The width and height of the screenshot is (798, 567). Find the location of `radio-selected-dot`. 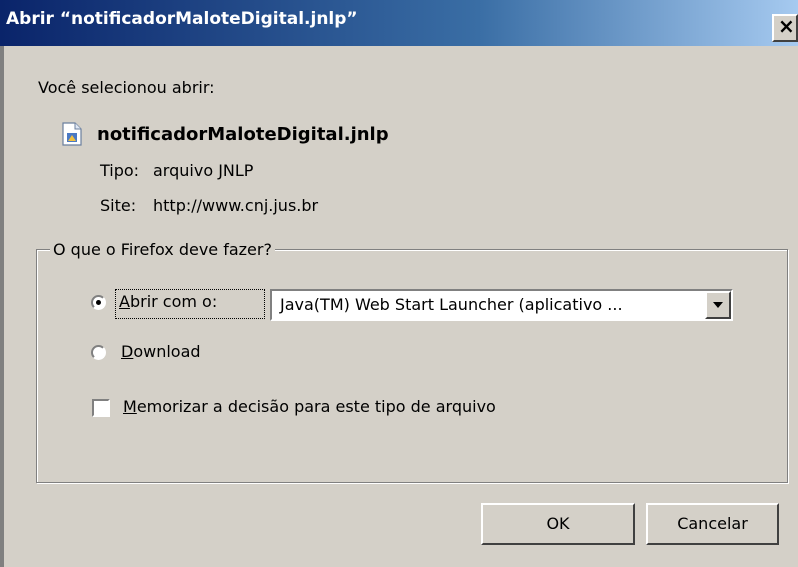

radio-selected-dot is located at coordinates (98, 302).